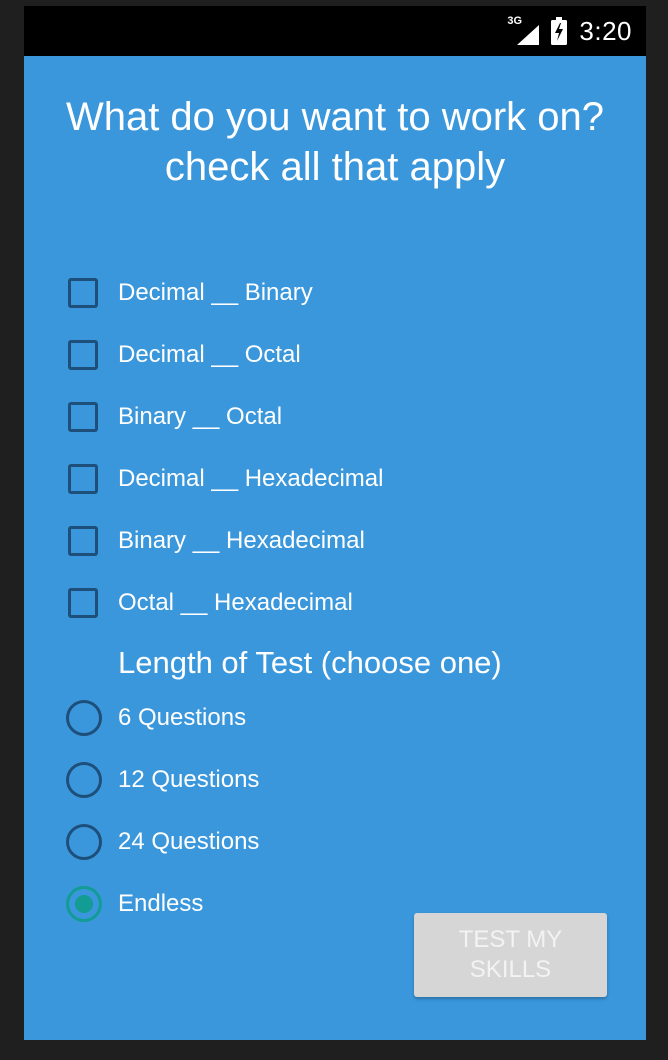 This screenshot has width=668, height=1060. Describe the element at coordinates (215, 292) in the screenshot. I see `checkbox-label: Decimal __ Binary` at that location.